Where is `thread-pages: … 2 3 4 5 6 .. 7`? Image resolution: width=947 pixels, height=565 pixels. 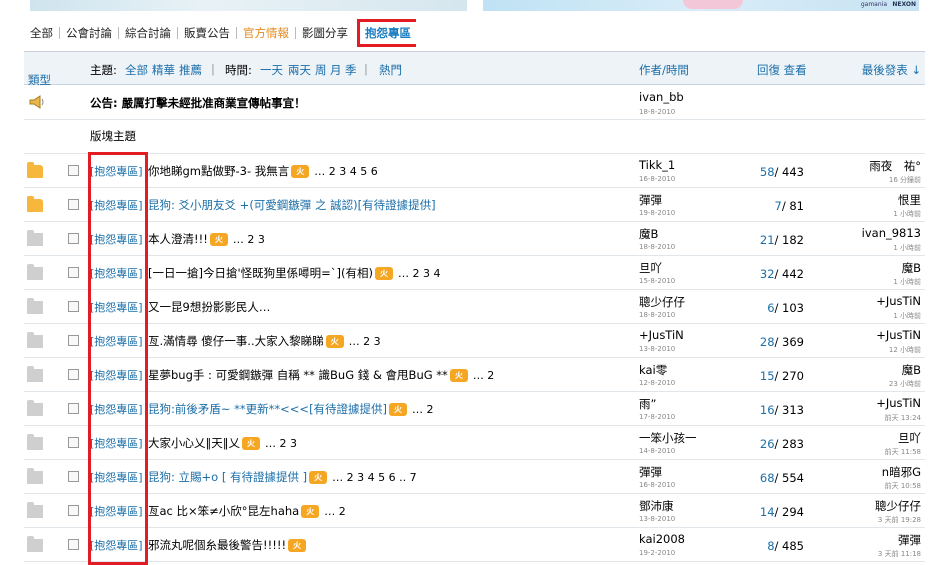 thread-pages: … 2 3 4 5 6 .. 7 is located at coordinates (374, 477).